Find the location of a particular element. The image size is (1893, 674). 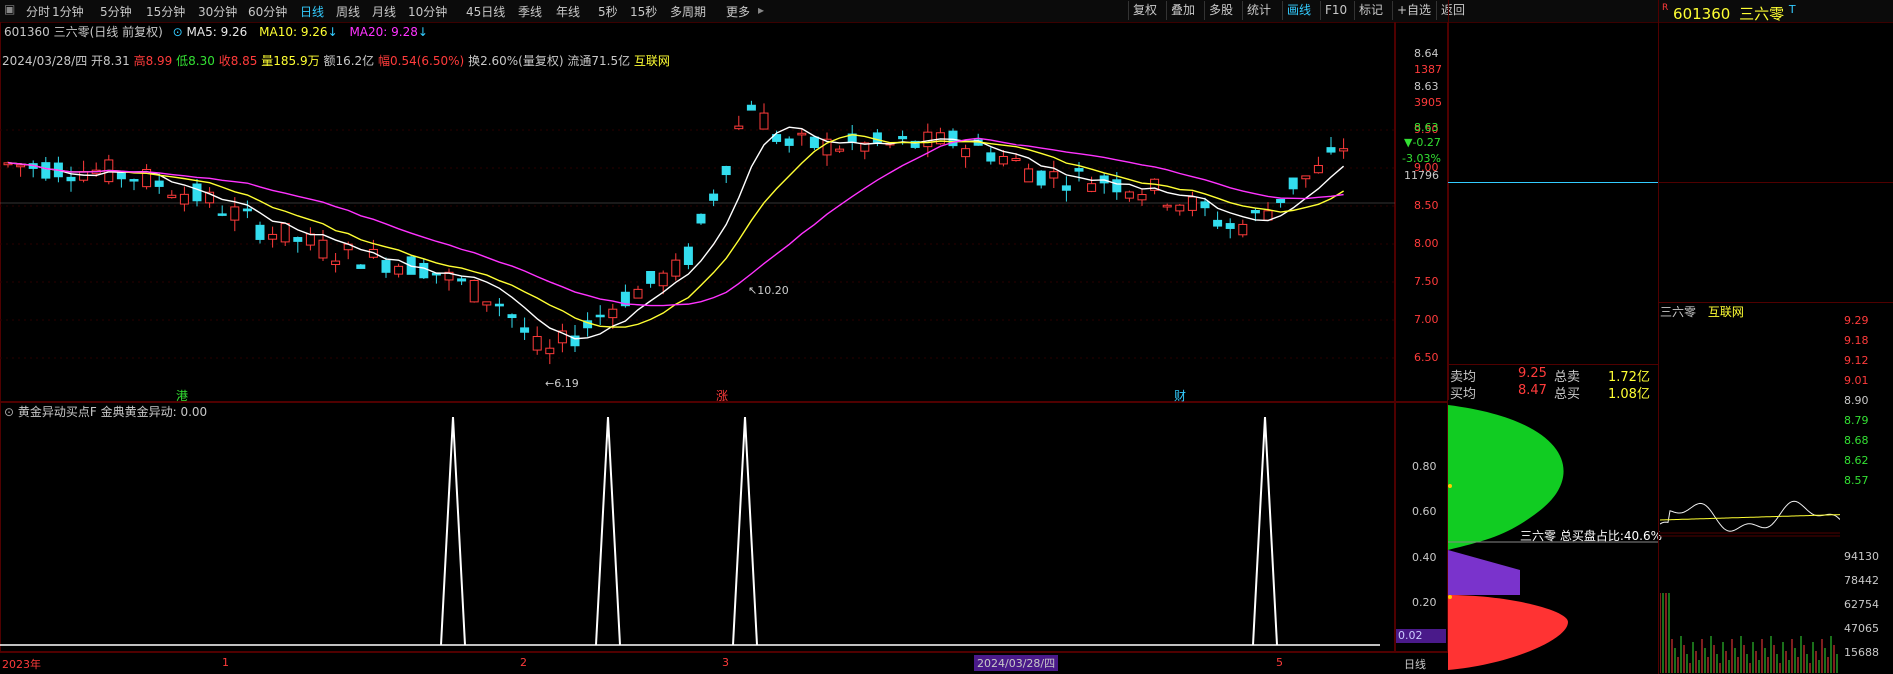

period-60min: 60分钟 is located at coordinates (267, 11).